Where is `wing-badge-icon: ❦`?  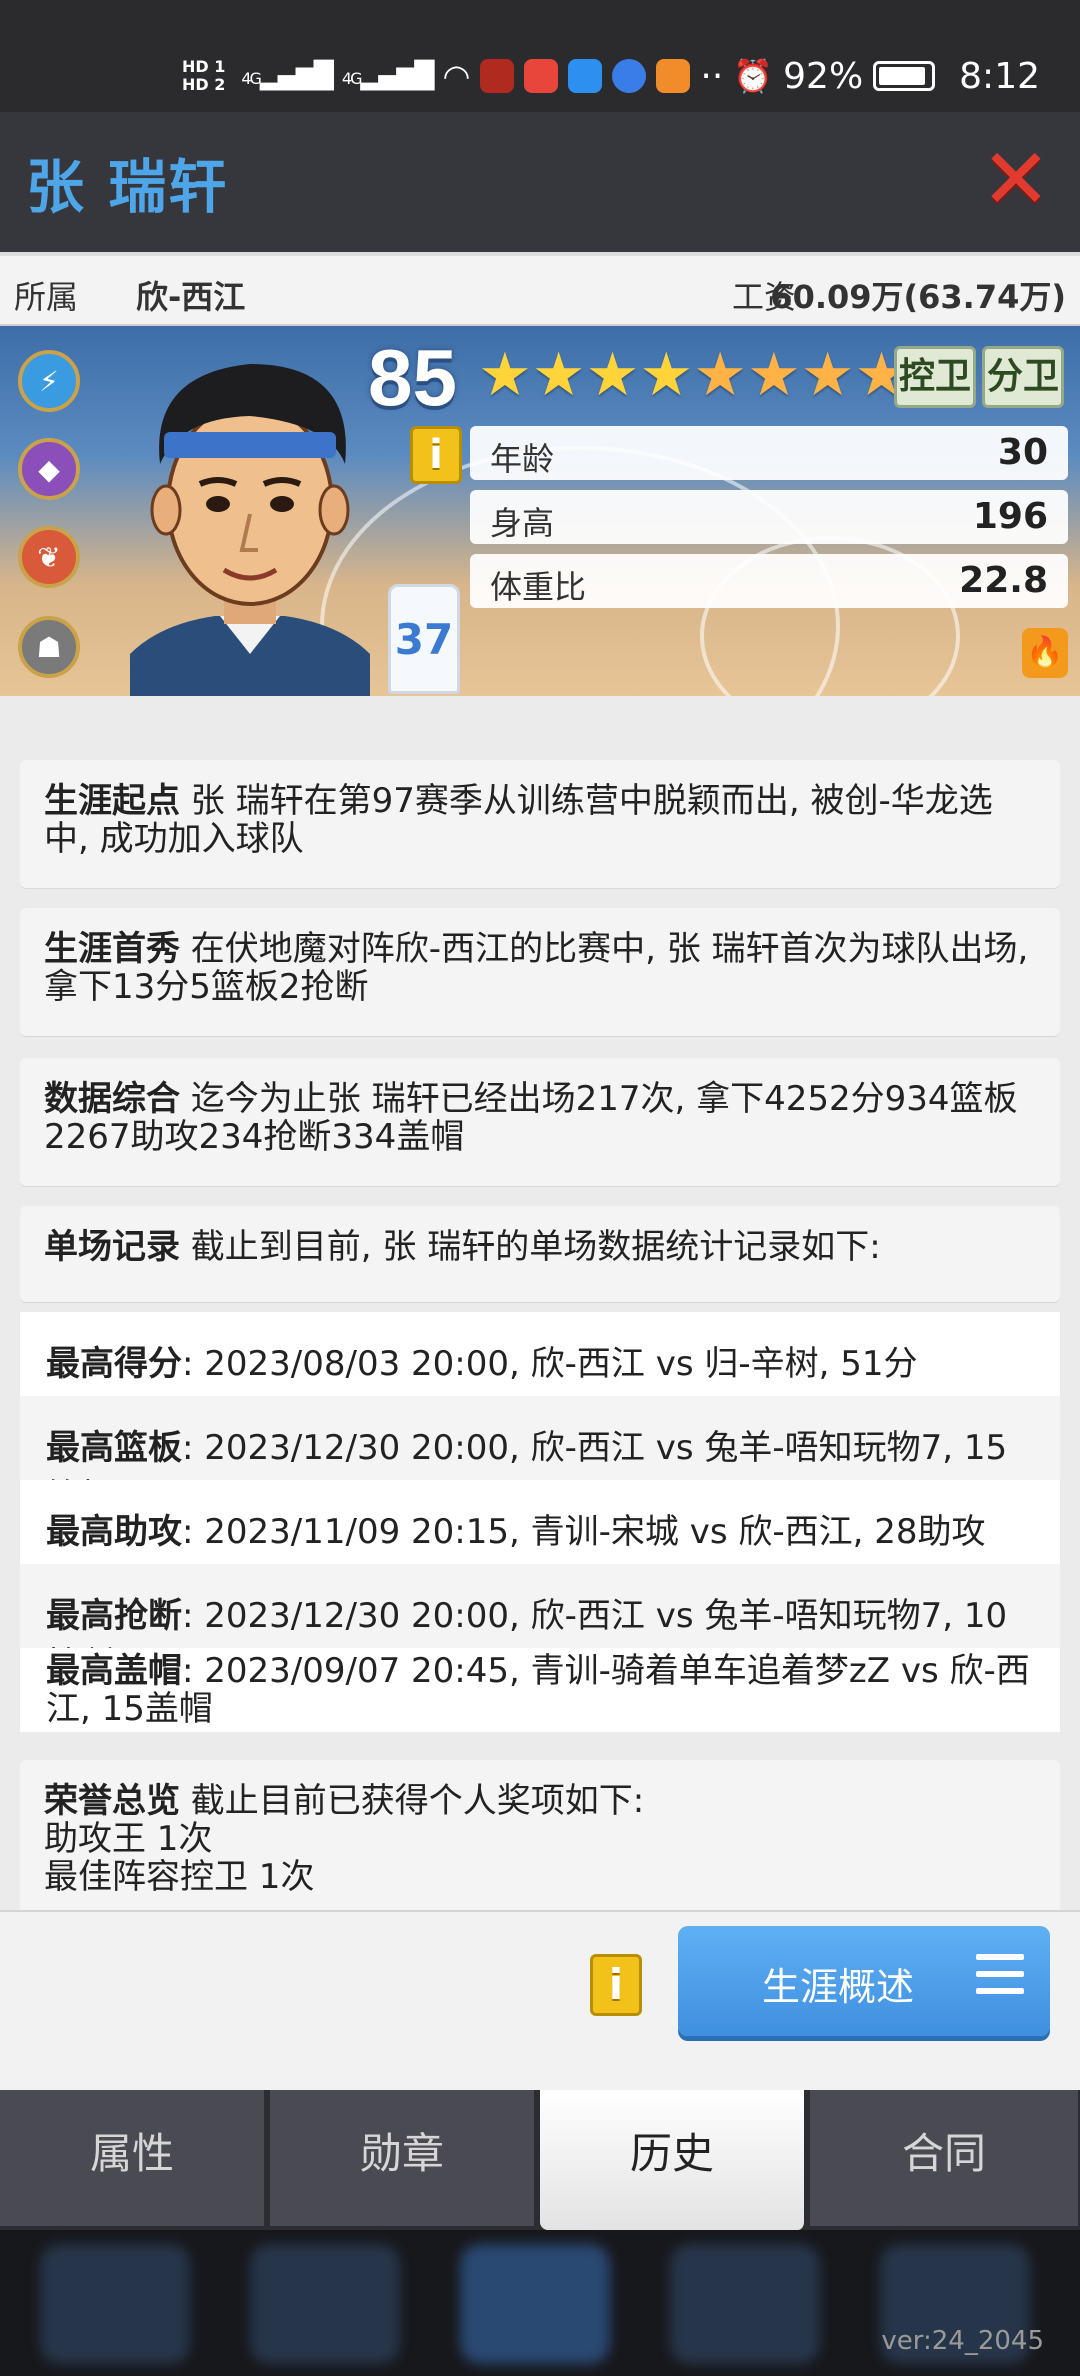
wing-badge-icon: ❦ is located at coordinates (49, 557).